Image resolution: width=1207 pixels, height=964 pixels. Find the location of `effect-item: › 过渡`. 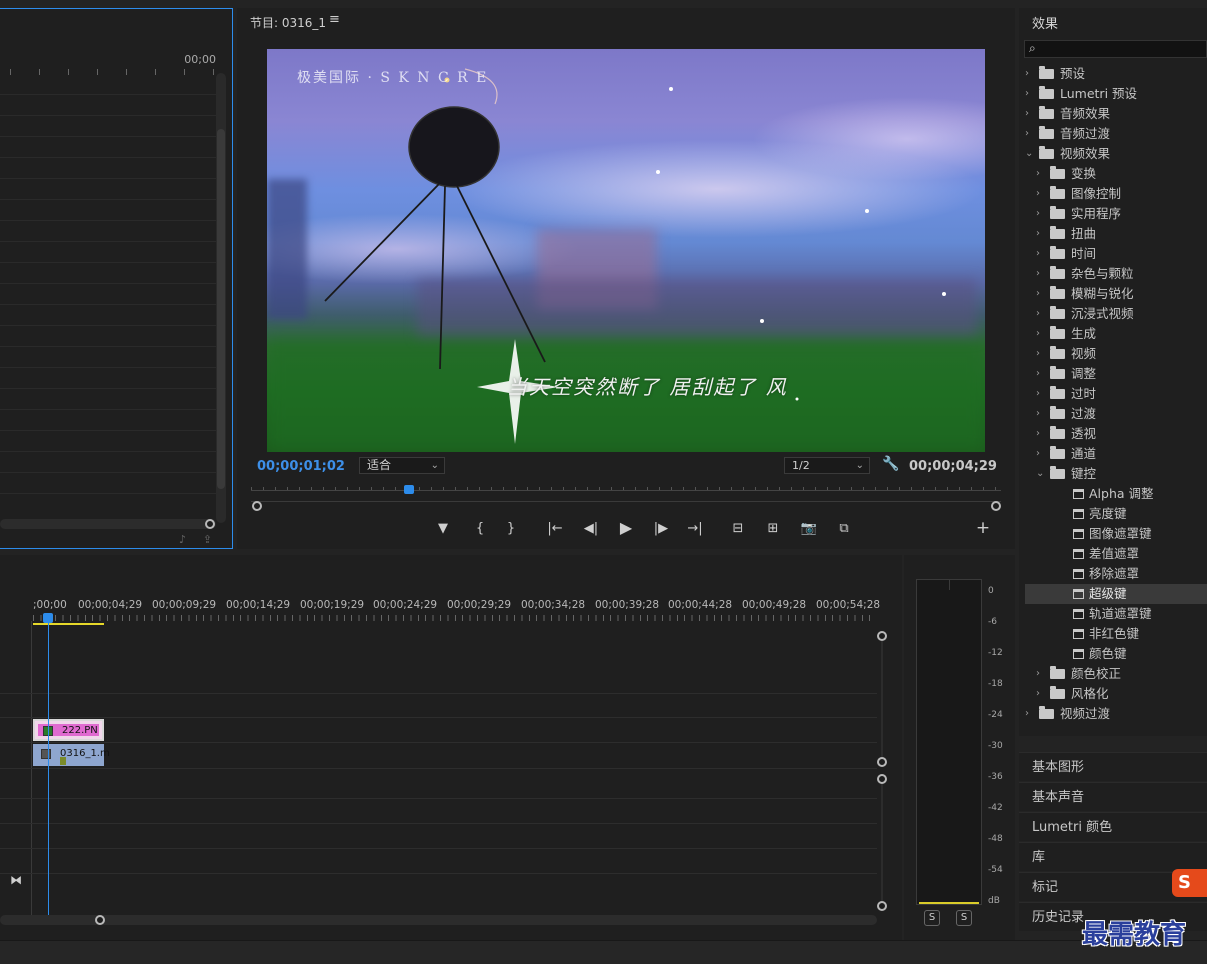

effect-item: › 过渡 is located at coordinates (1116, 414).